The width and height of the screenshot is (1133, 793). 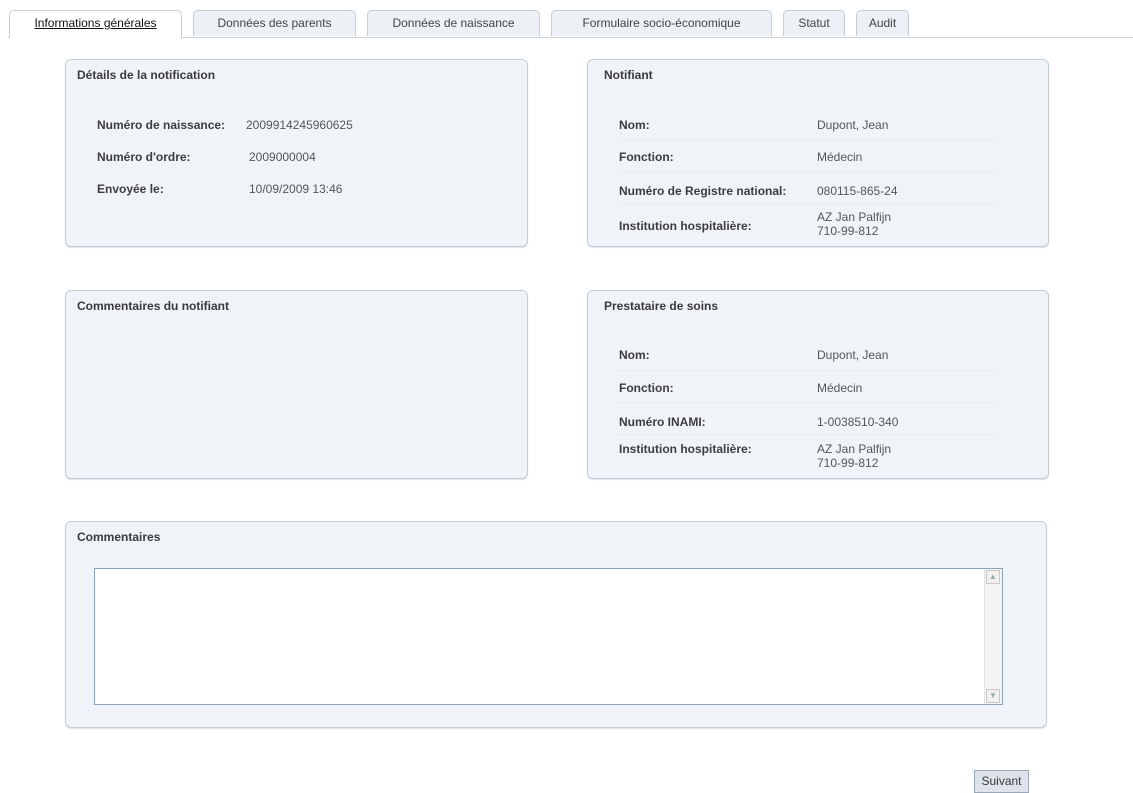 I want to click on national-register-label: Numéro de Registre national:, so click(x=703, y=191).